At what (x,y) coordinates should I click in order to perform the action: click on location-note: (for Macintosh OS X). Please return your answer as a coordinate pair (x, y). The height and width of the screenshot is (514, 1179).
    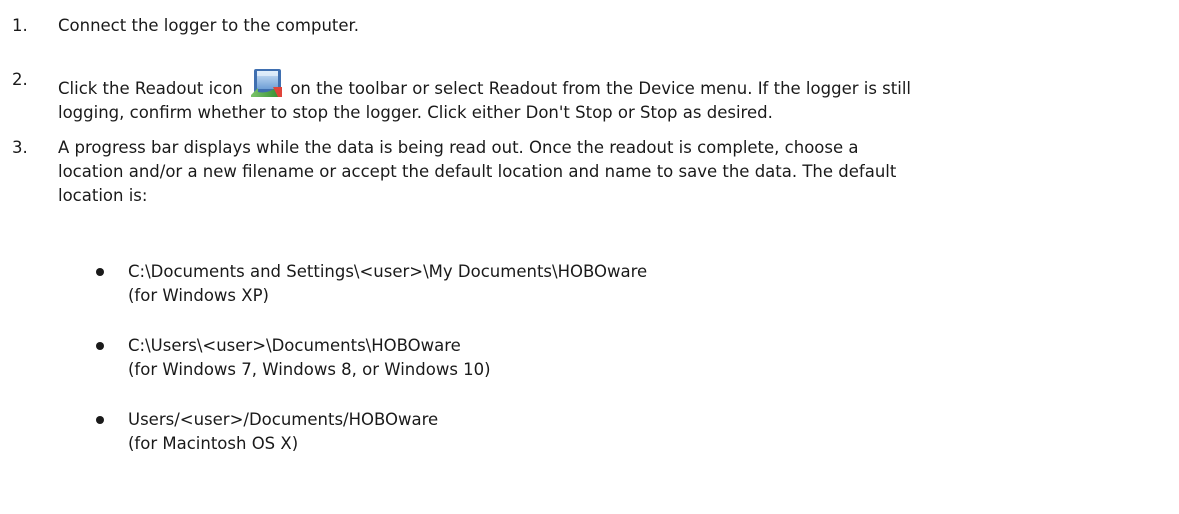
    Looking at the image, I should click on (213, 443).